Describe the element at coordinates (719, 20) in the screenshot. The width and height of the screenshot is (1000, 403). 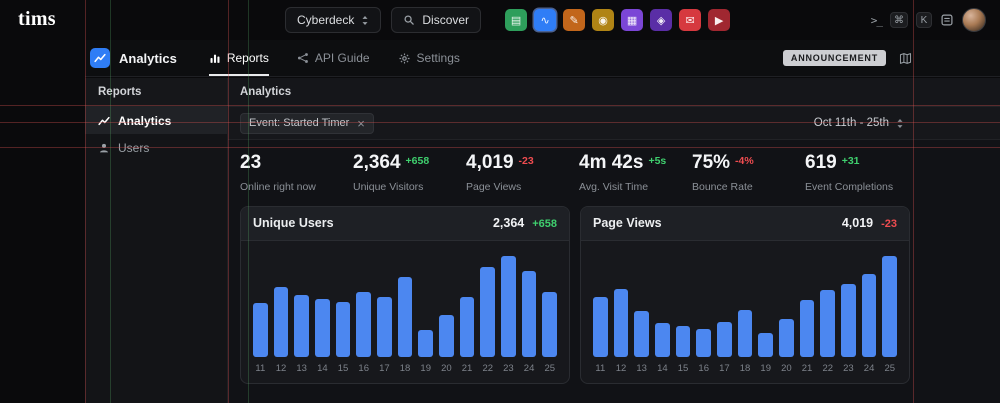
I see `media-app-icon: ▶` at that location.